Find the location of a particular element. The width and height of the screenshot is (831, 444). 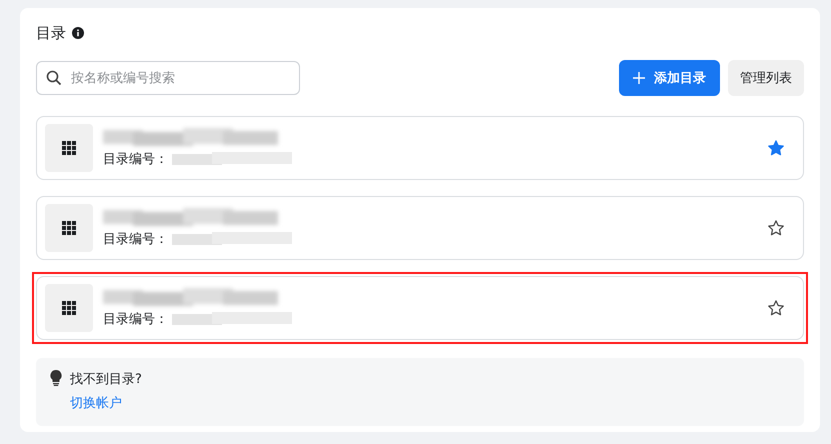

switch-account-link: 切换帐户 is located at coordinates (106, 403).